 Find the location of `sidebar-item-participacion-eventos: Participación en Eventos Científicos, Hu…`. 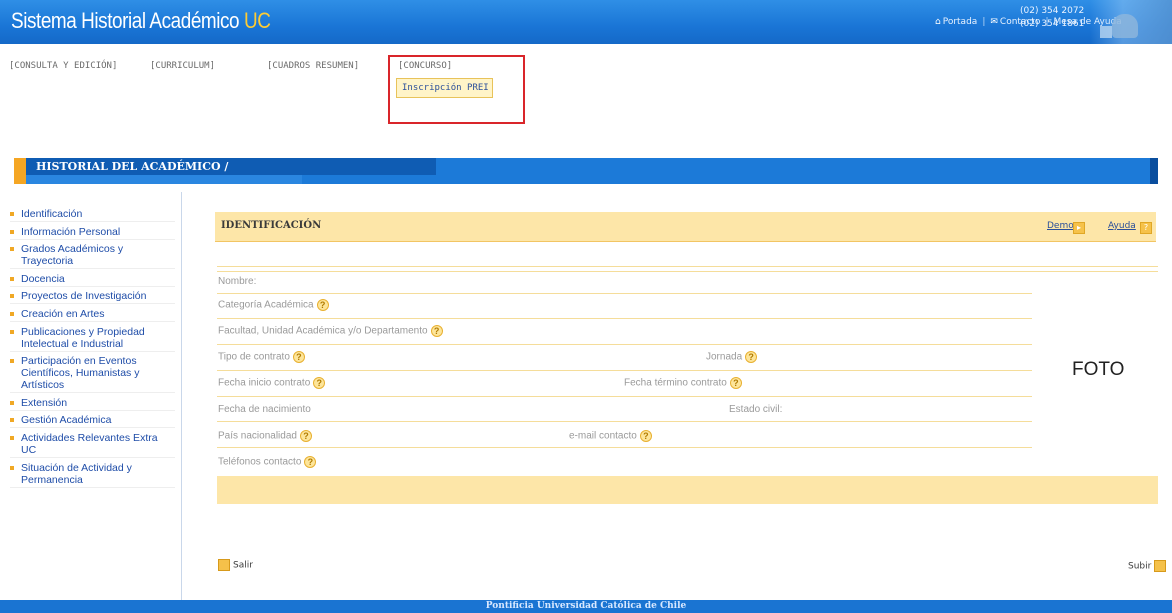

sidebar-item-participacion-eventos: Participación en Eventos Científicos, Hu… is located at coordinates (92, 374).